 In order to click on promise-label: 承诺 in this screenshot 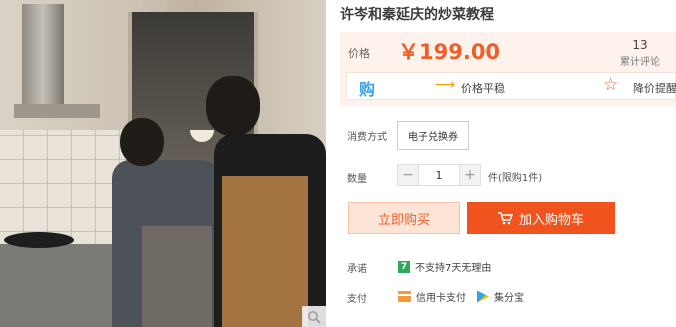, I will do `click(357, 269)`.